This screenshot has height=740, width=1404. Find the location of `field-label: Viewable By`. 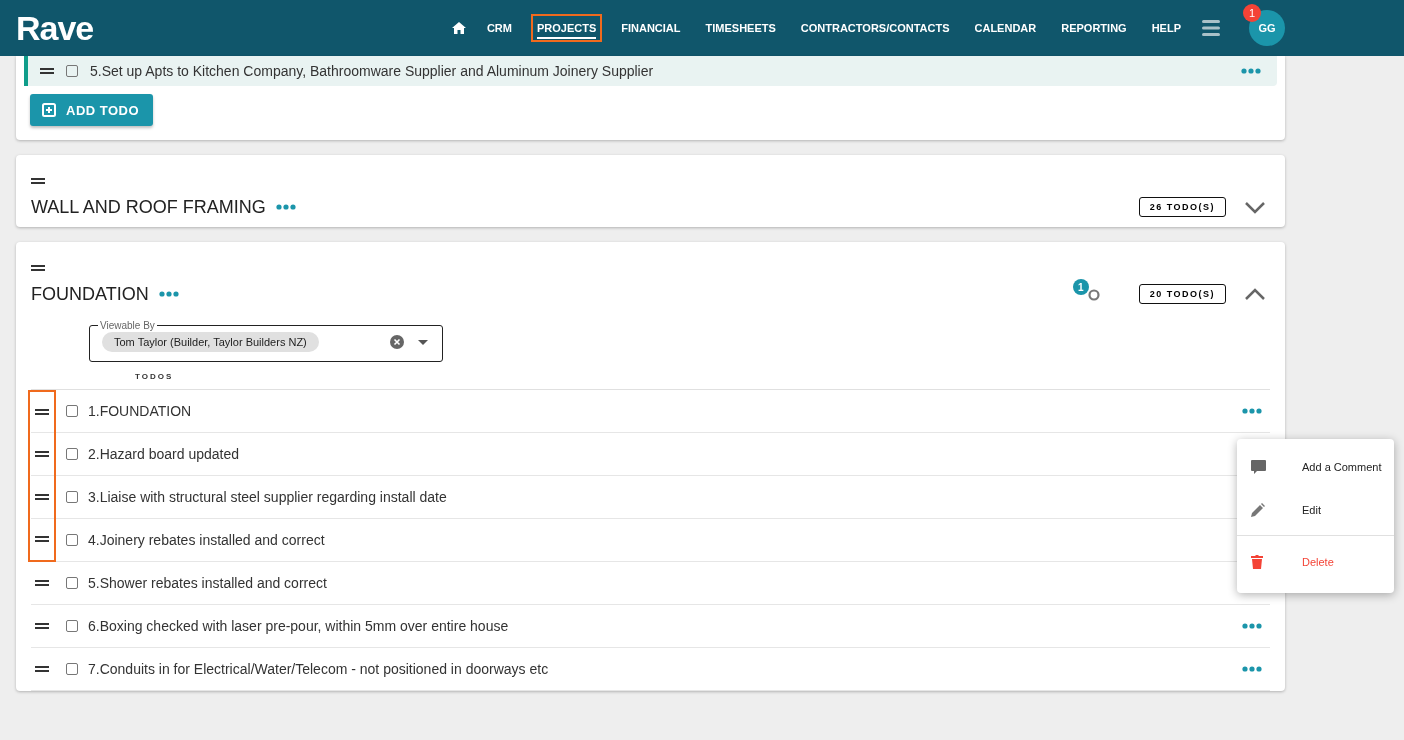

field-label: Viewable By is located at coordinates (127, 325).